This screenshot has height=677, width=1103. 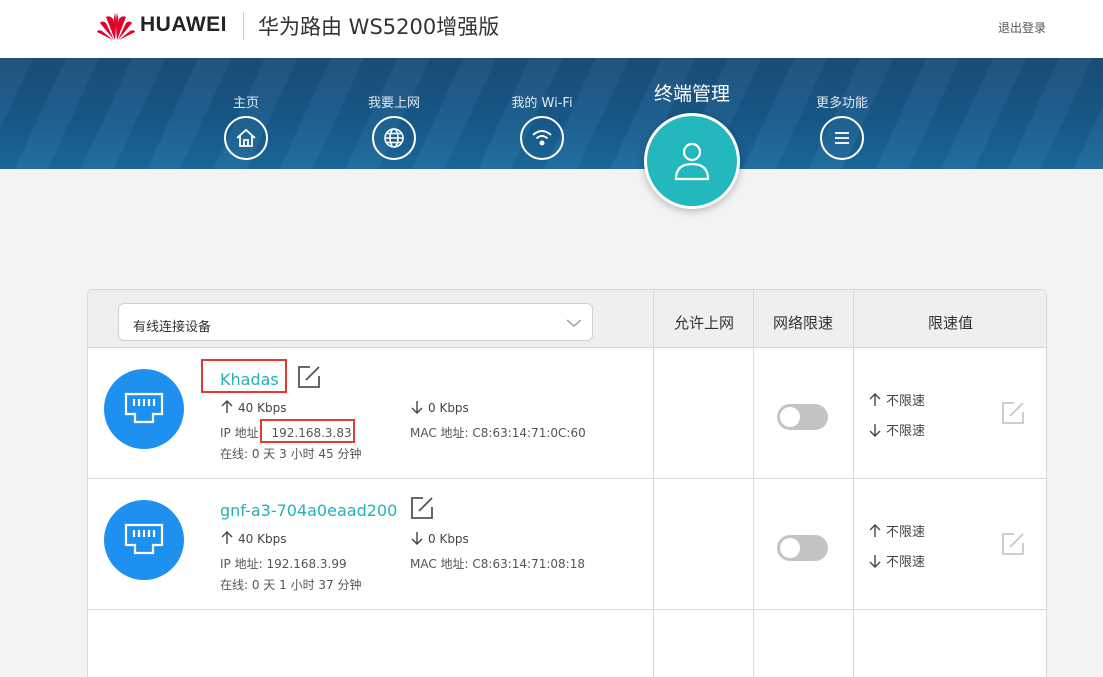 I want to click on column-limit-value: 限速值, so click(x=950, y=323).